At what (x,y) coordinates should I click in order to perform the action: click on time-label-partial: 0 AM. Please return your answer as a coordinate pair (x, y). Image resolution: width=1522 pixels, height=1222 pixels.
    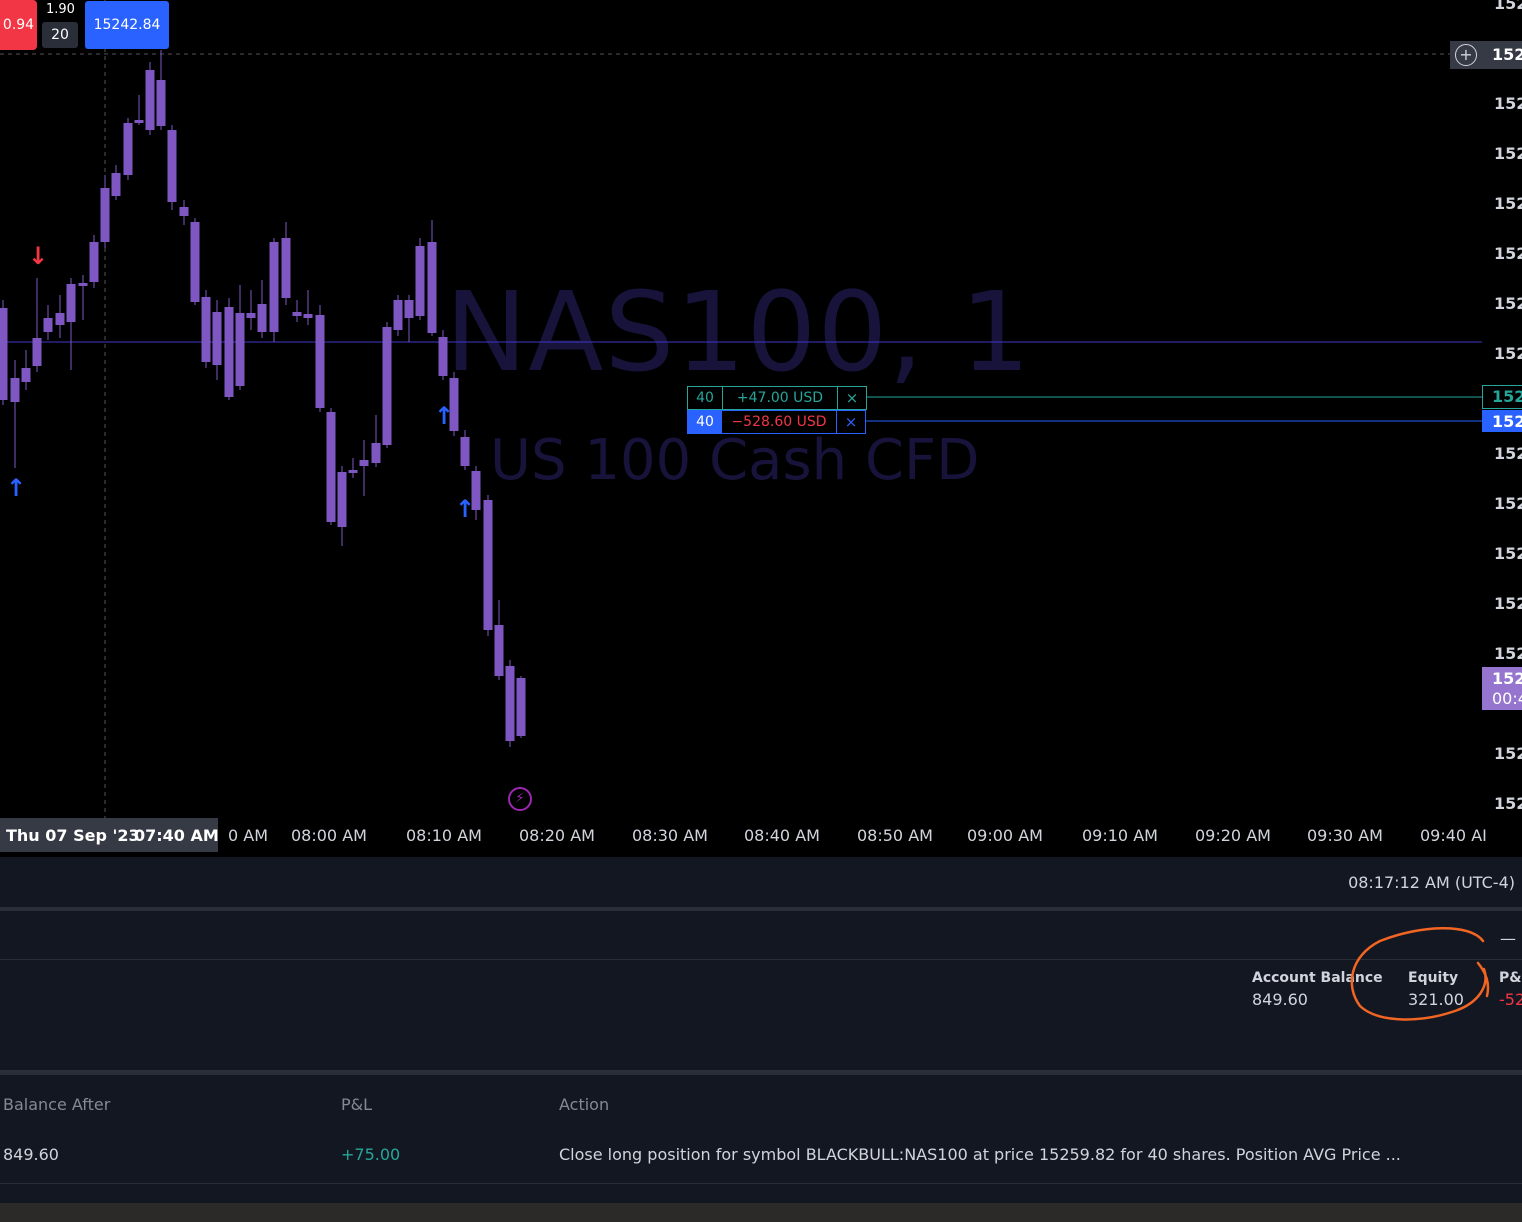
    Looking at the image, I should click on (248, 835).